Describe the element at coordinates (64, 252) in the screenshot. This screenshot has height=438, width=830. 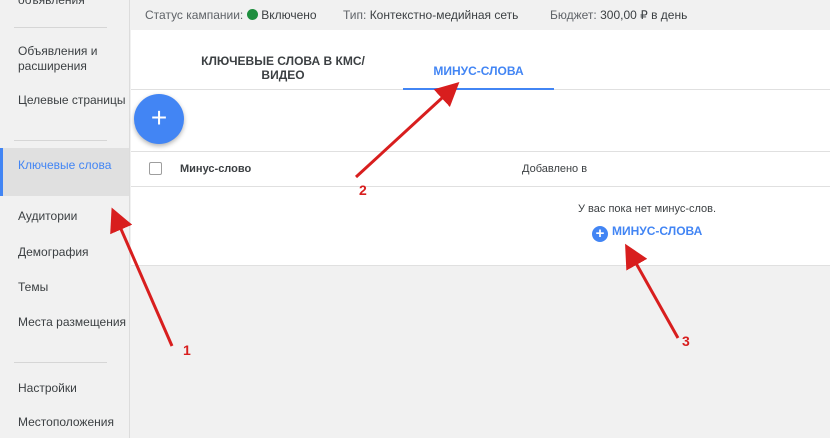
I see `sidebar-item-demographics: Демография` at that location.